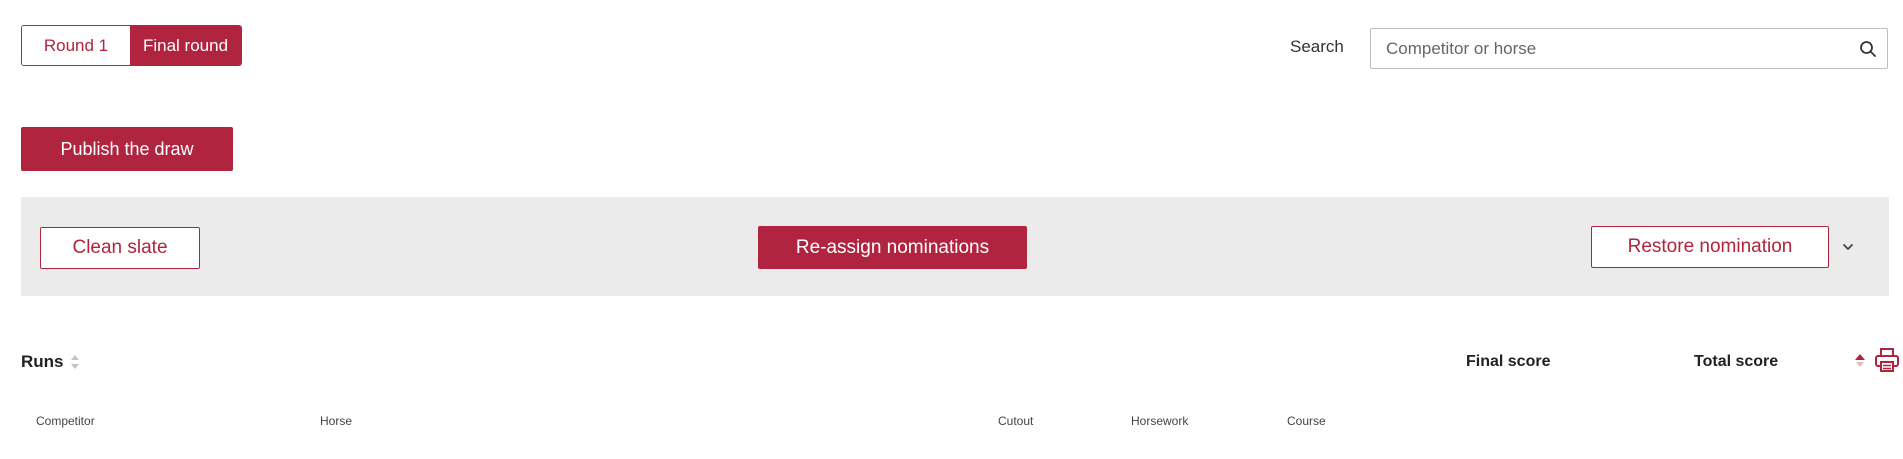 The width and height of the screenshot is (1903, 459). What do you see at coordinates (1508, 362) in the screenshot?
I see `final-score-header: Final score` at bounding box center [1508, 362].